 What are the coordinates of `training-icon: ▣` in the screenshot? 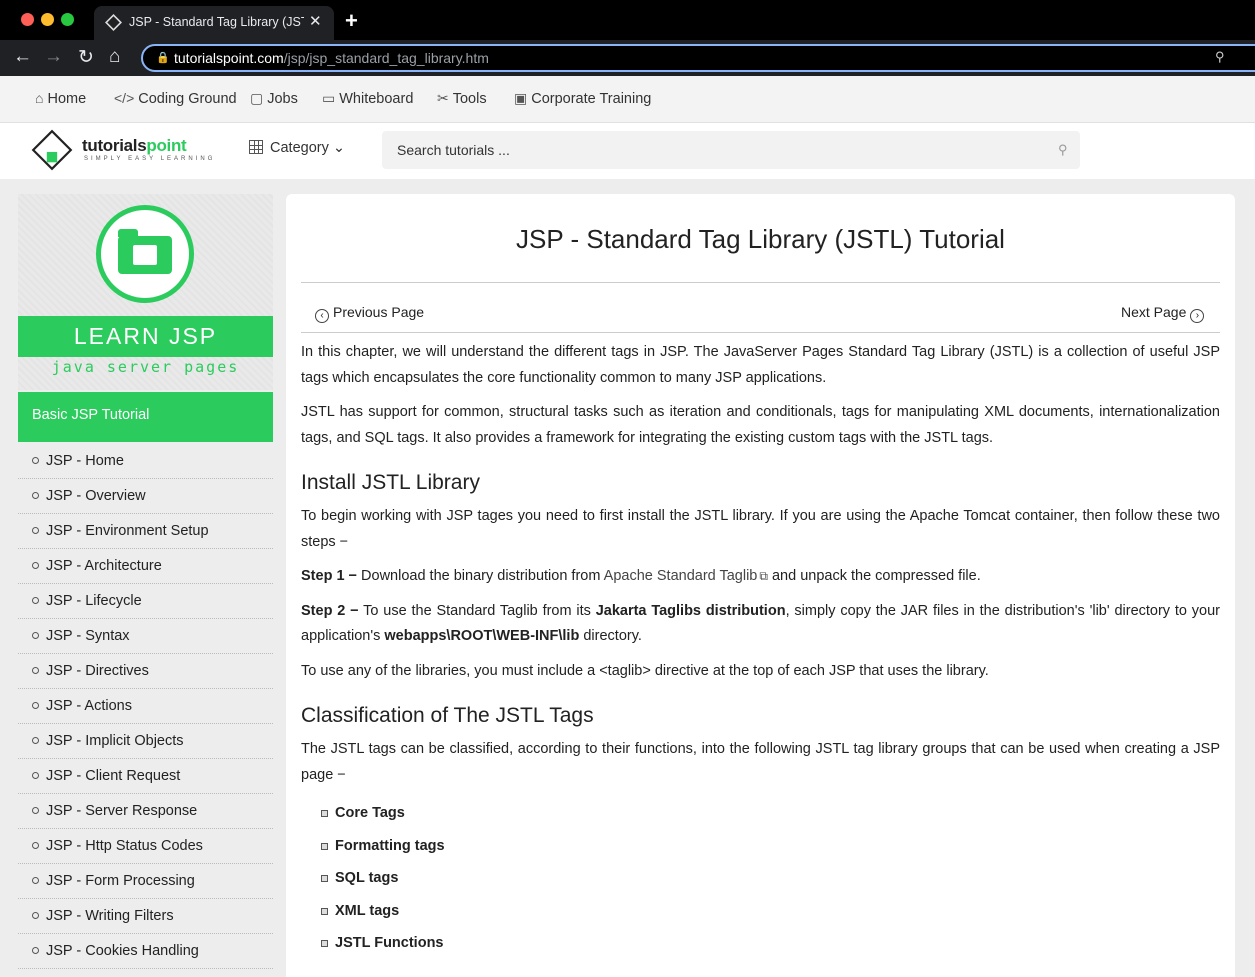 It's located at (521, 98).